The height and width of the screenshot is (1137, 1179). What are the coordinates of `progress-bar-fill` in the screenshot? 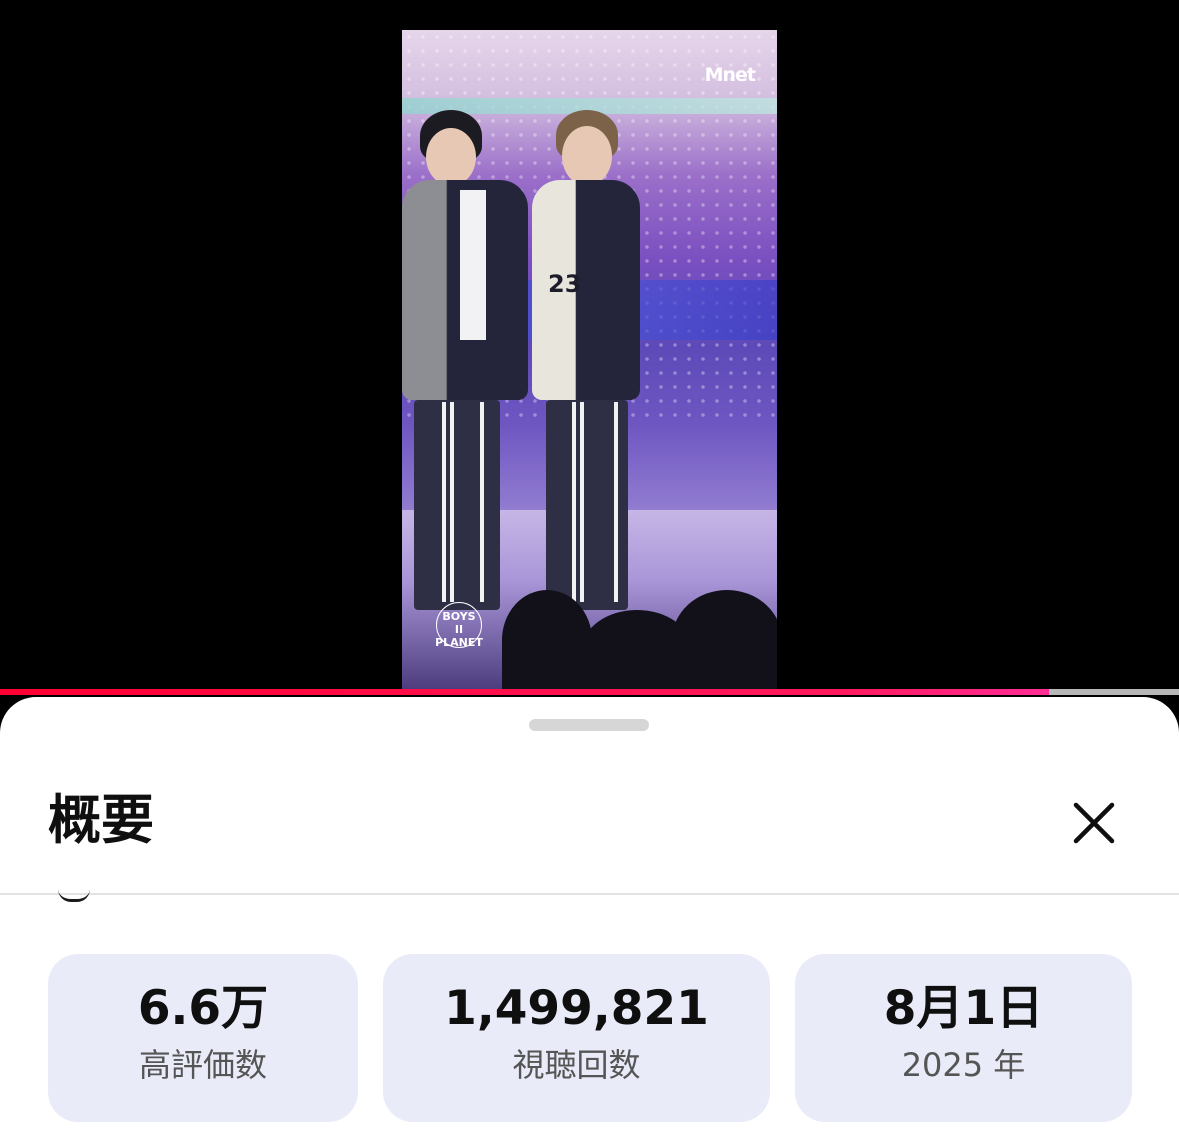 It's located at (525, 692).